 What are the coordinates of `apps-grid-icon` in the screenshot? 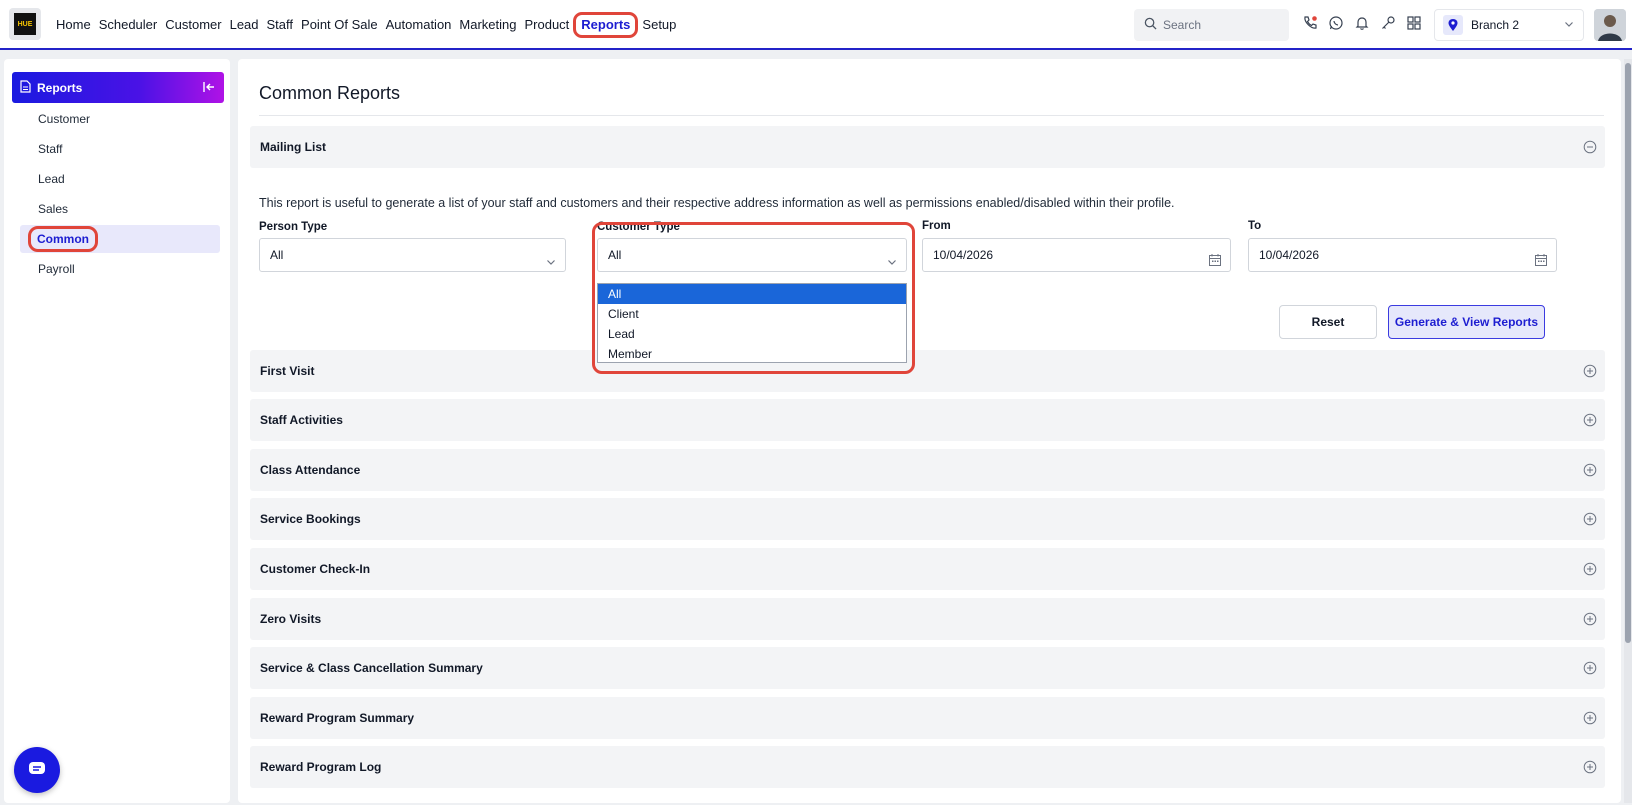 It's located at (1414, 23).